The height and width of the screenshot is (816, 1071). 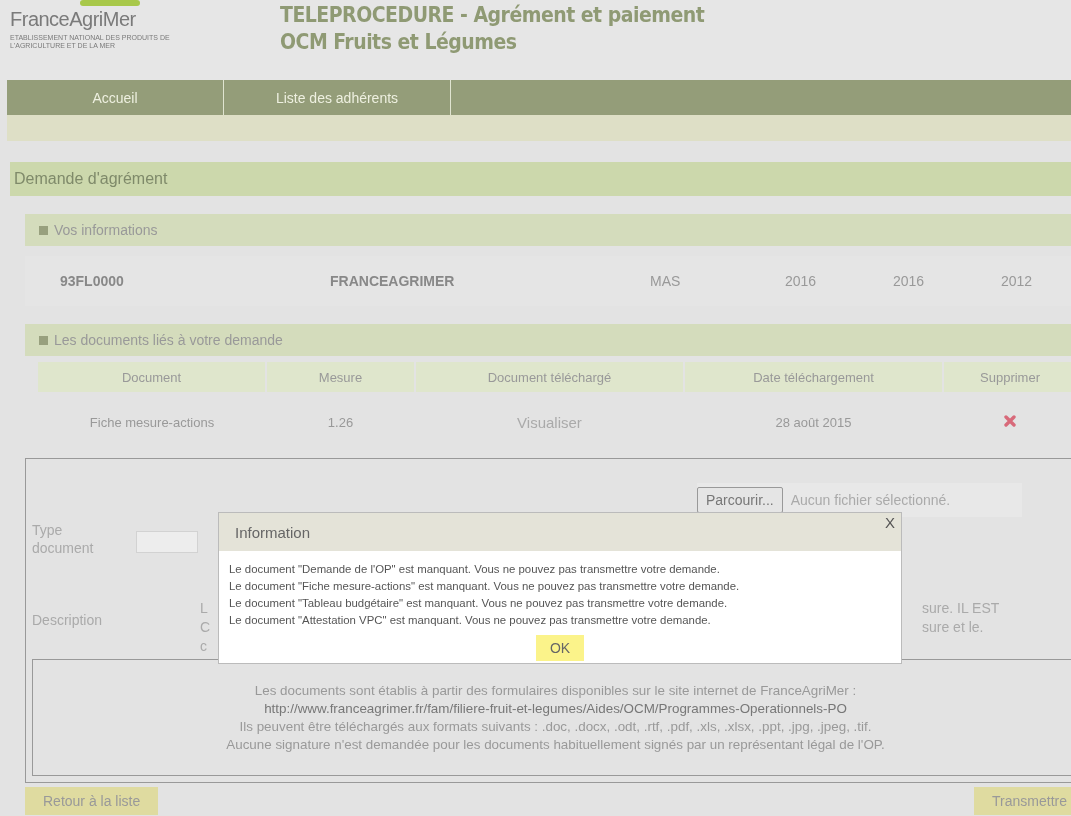 What do you see at coordinates (63, 539) in the screenshot?
I see `field-label: Type document` at bounding box center [63, 539].